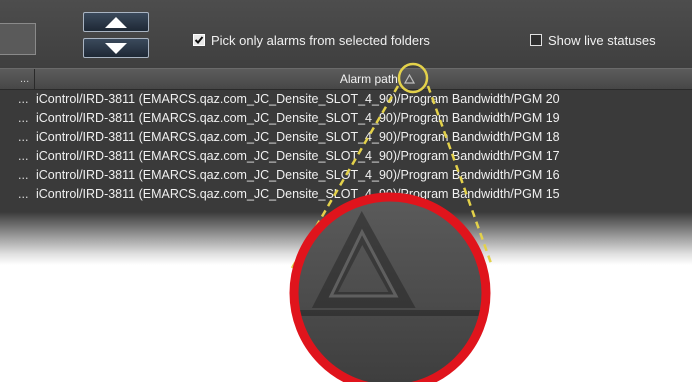 Image resolution: width=692 pixels, height=382 pixels. I want to click on live-status-label: Show live statuses, so click(602, 40).